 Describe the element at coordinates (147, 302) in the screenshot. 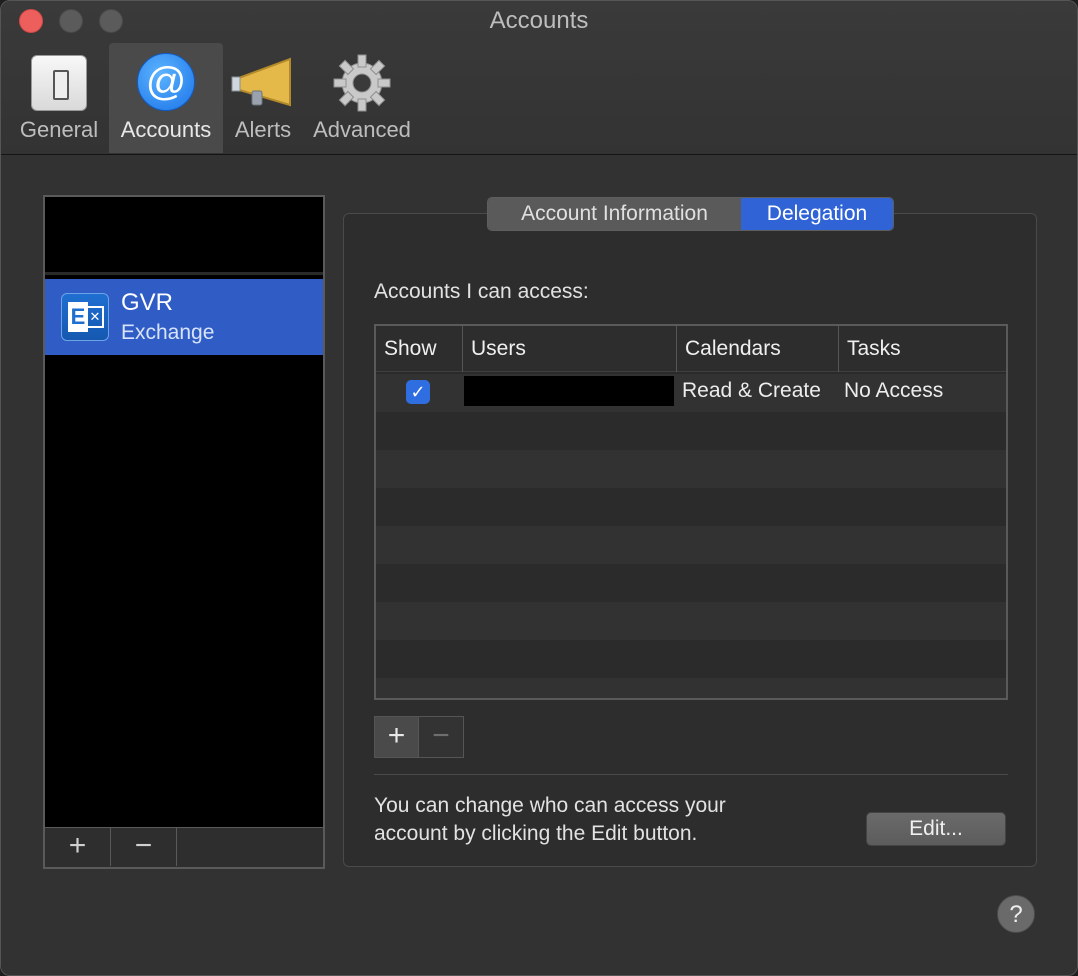

I see `account-name: GVR` at that location.